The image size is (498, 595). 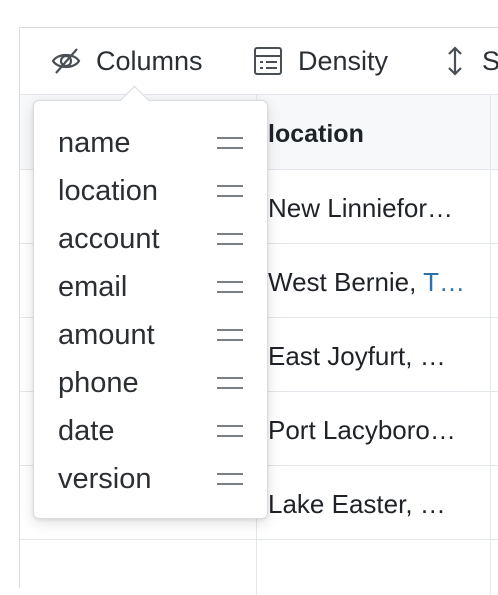 What do you see at coordinates (93, 286) in the screenshot?
I see `column-item-label: email` at bounding box center [93, 286].